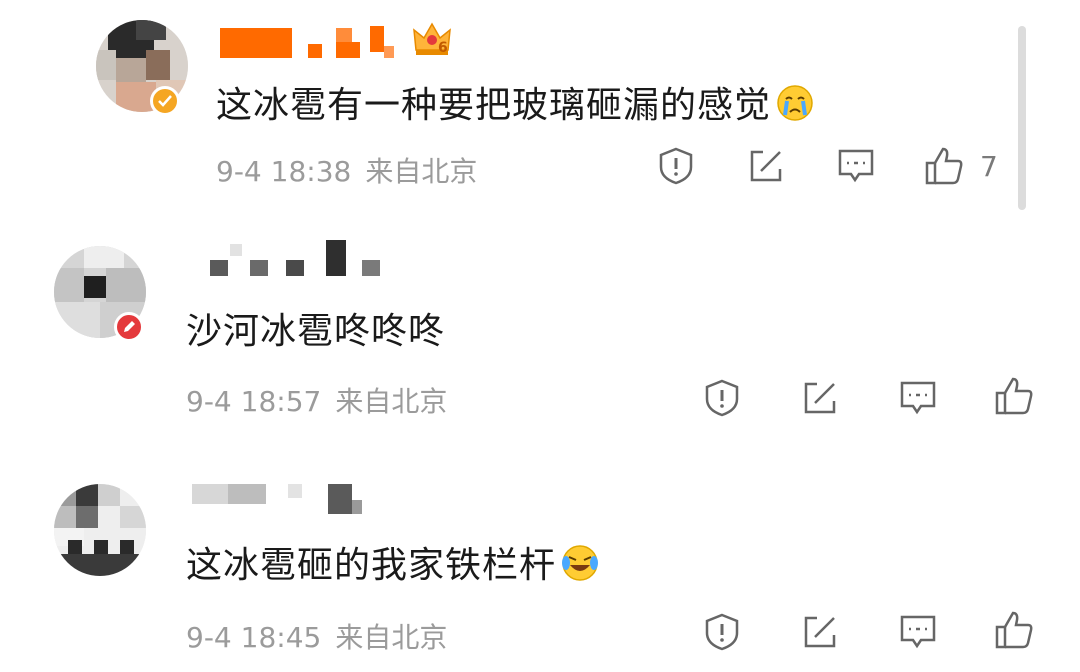 This screenshot has height=672, width=1080. Describe the element at coordinates (432, 39) in the screenshot. I see `crown-level-icon: 6` at that location.